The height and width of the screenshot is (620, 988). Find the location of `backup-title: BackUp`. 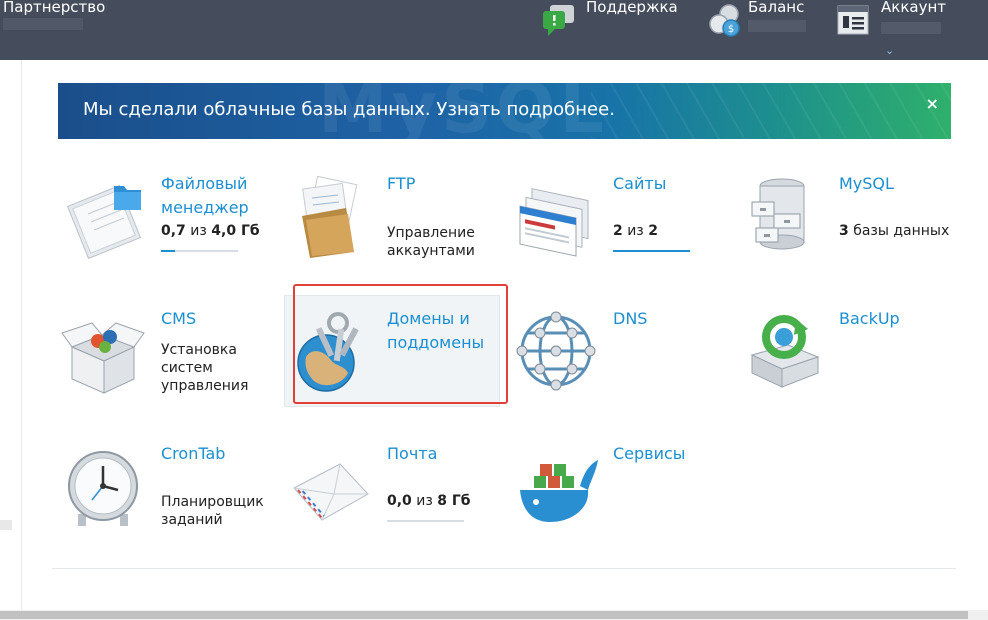

backup-title: BackUp is located at coordinates (869, 319).